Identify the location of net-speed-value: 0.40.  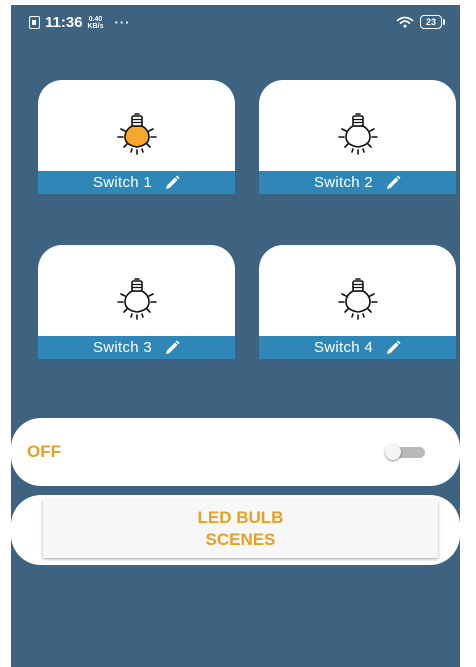
(95, 19).